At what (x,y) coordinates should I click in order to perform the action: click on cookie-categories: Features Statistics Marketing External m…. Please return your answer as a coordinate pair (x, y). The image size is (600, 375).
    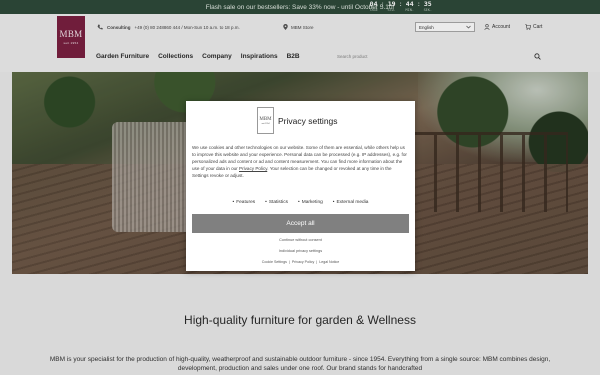
    Looking at the image, I should click on (300, 202).